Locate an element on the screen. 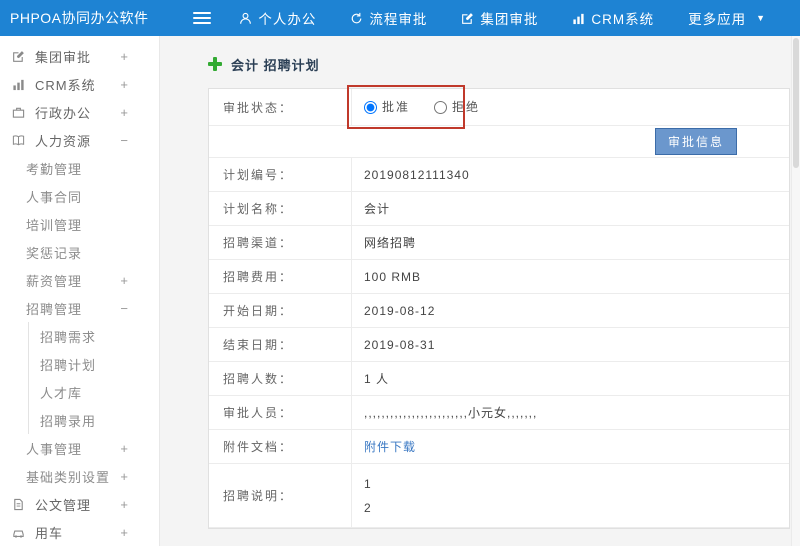  process-icon is located at coordinates (356, 18).